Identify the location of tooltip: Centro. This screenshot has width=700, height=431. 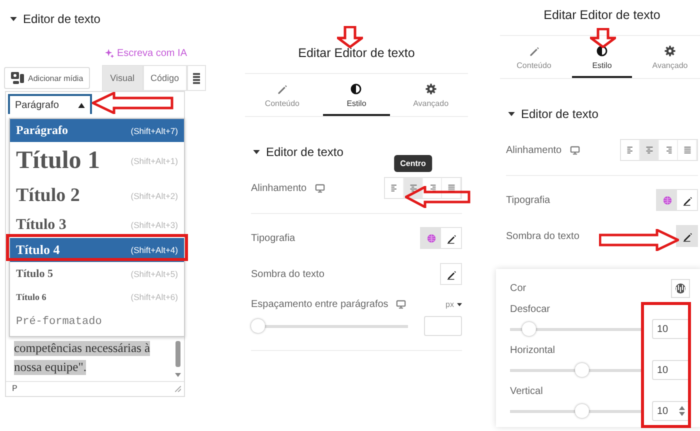
(413, 163).